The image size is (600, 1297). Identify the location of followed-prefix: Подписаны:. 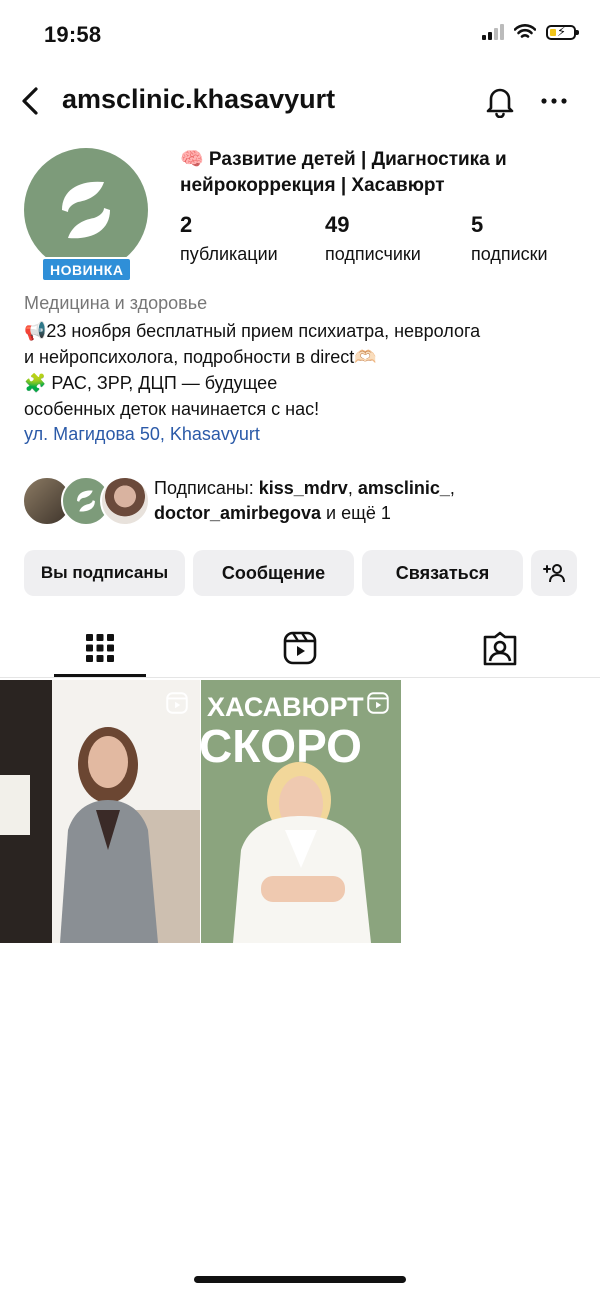
(206, 488).